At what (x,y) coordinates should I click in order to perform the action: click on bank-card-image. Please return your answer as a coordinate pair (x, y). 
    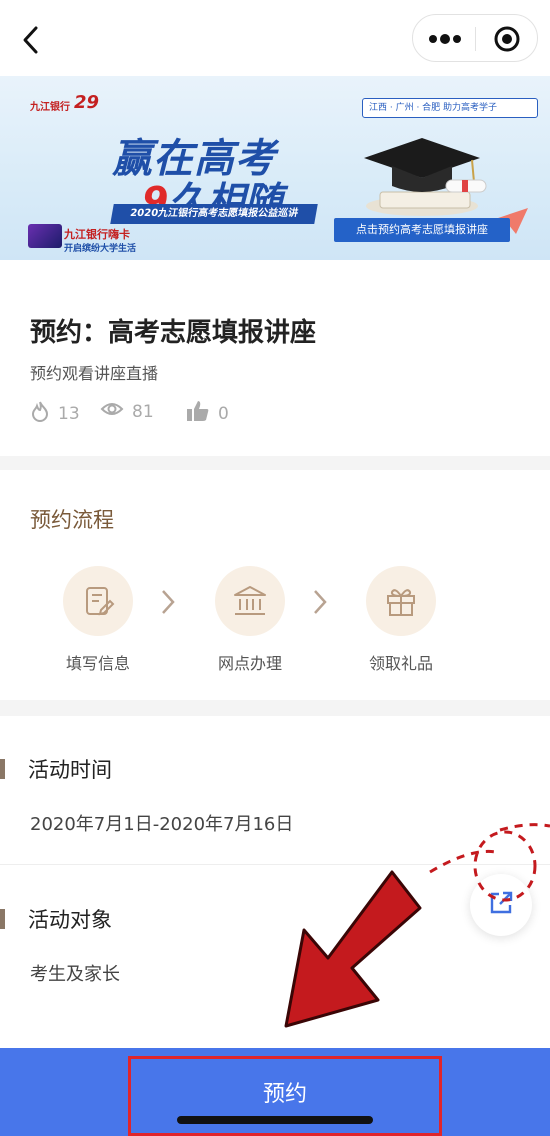
    Looking at the image, I should click on (45, 236).